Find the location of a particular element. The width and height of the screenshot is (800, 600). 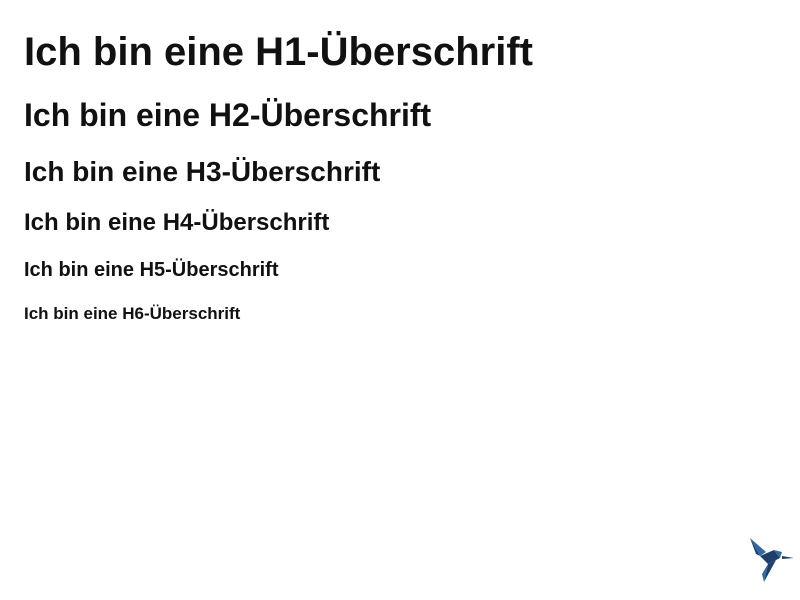

heading-h2: Ich bin eine H2-Überschrift is located at coordinates (228, 115).